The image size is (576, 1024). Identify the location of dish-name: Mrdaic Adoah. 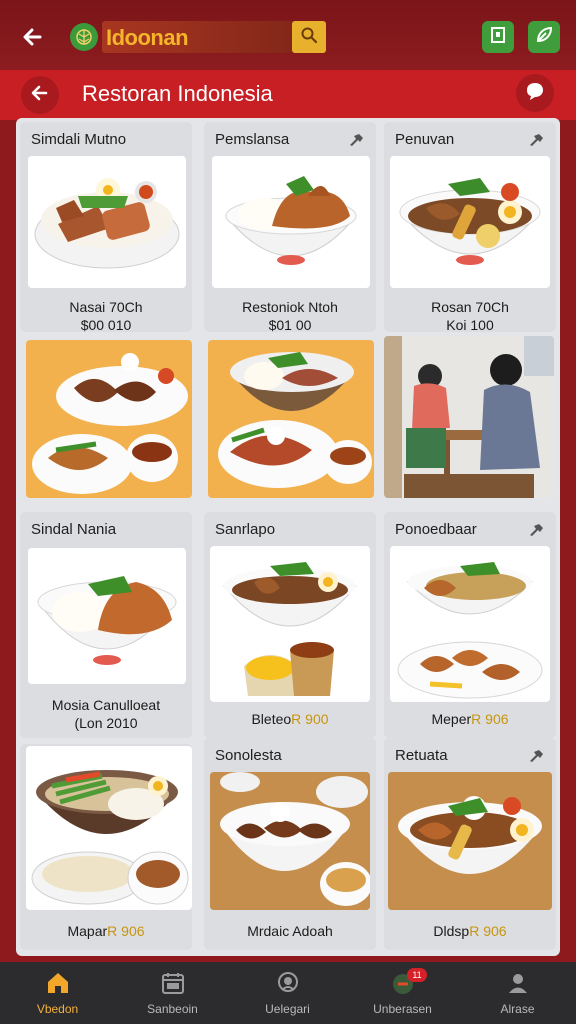
(290, 931).